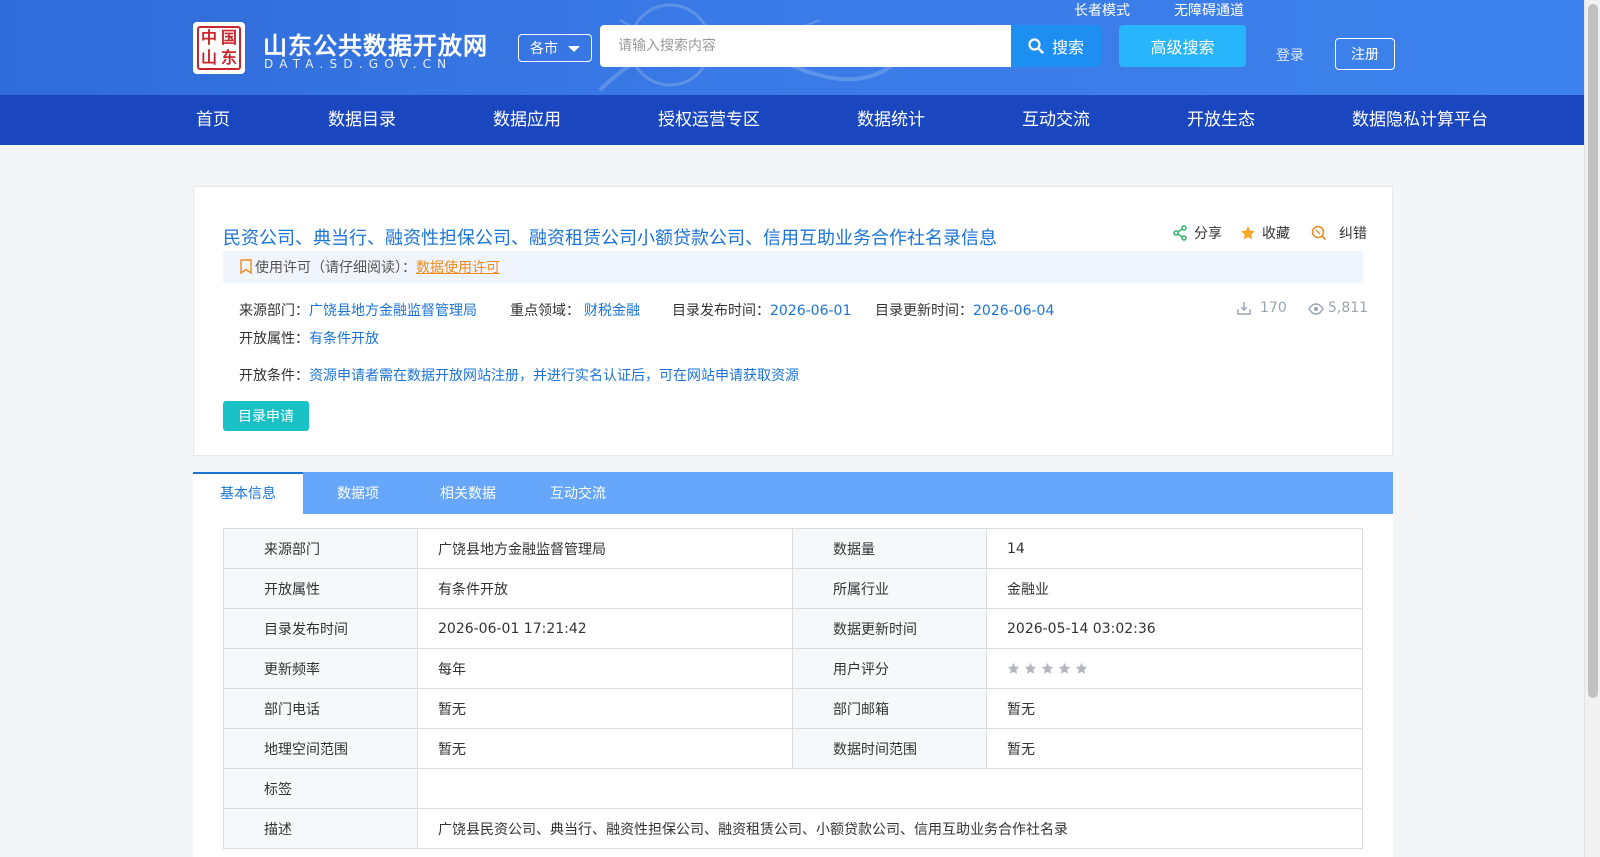  I want to click on seal-char: 中, so click(208, 37).